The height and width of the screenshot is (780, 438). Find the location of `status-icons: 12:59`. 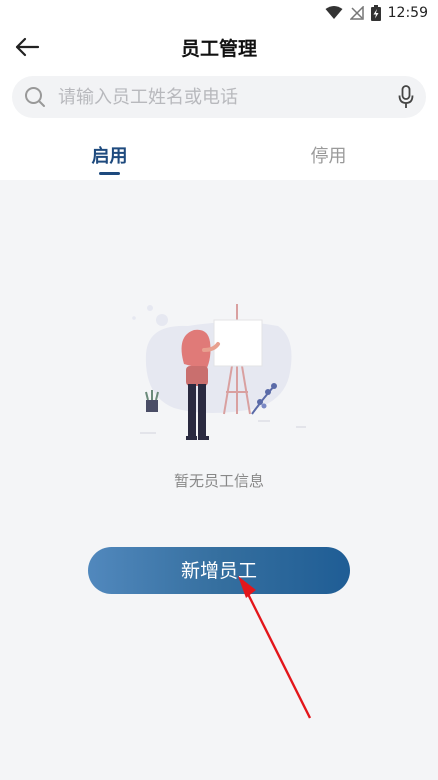

status-icons: 12:59 is located at coordinates (376, 13).